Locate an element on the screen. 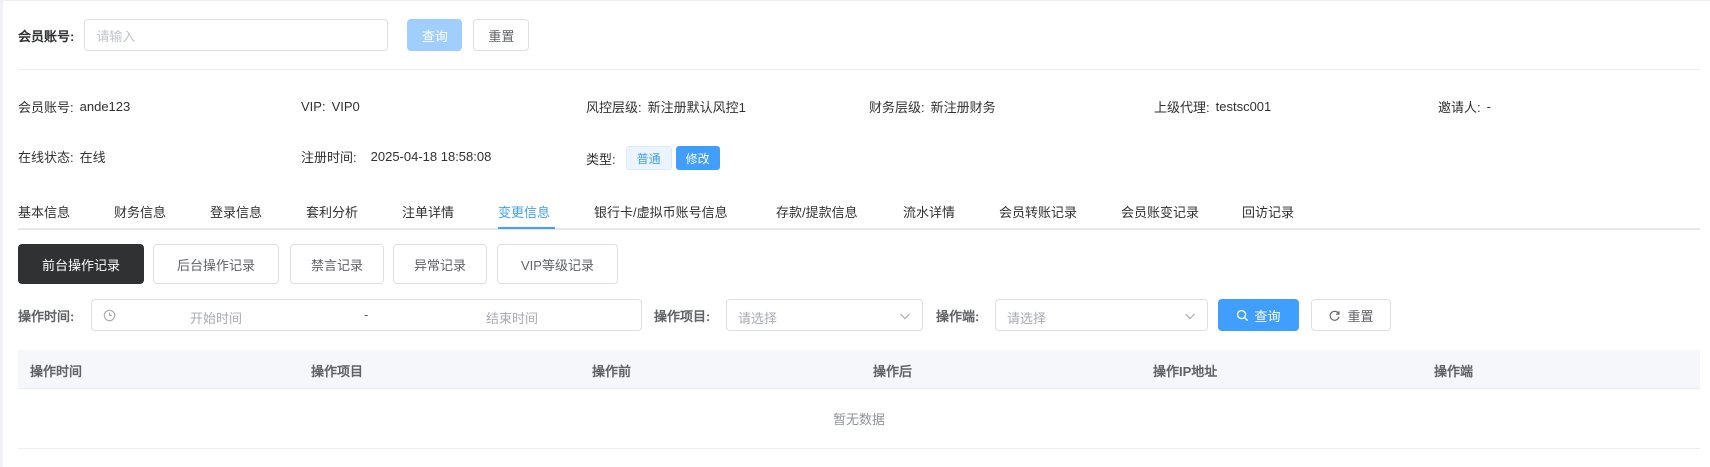 The height and width of the screenshot is (467, 1710). info-online-status: 在线状态: 在线 is located at coordinates (62, 156).